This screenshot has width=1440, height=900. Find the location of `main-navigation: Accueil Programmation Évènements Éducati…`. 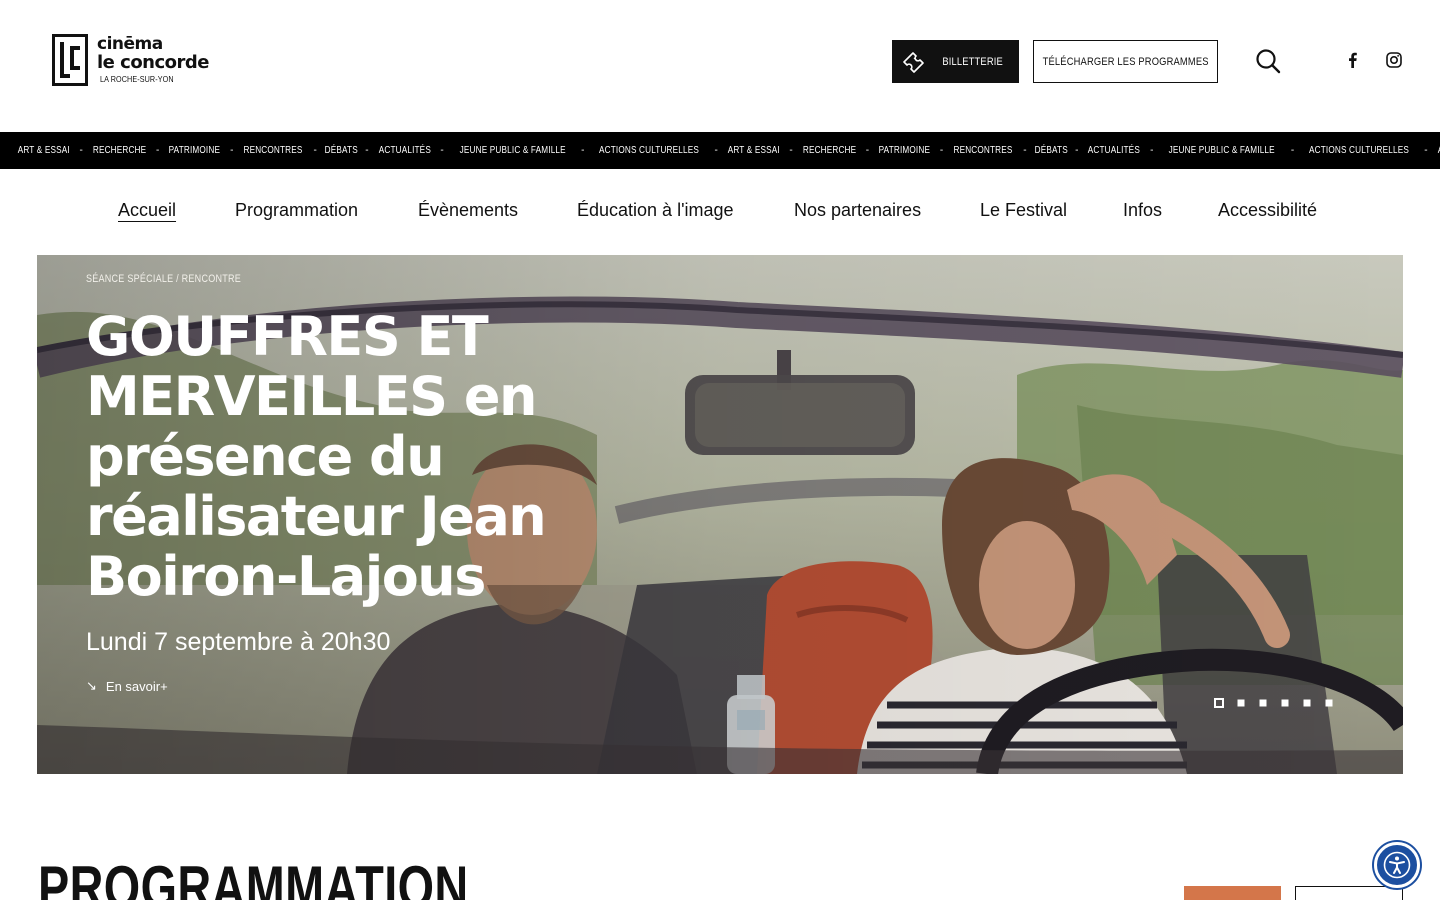

main-navigation: Accueil Programmation Évènements Éducati… is located at coordinates (720, 212).